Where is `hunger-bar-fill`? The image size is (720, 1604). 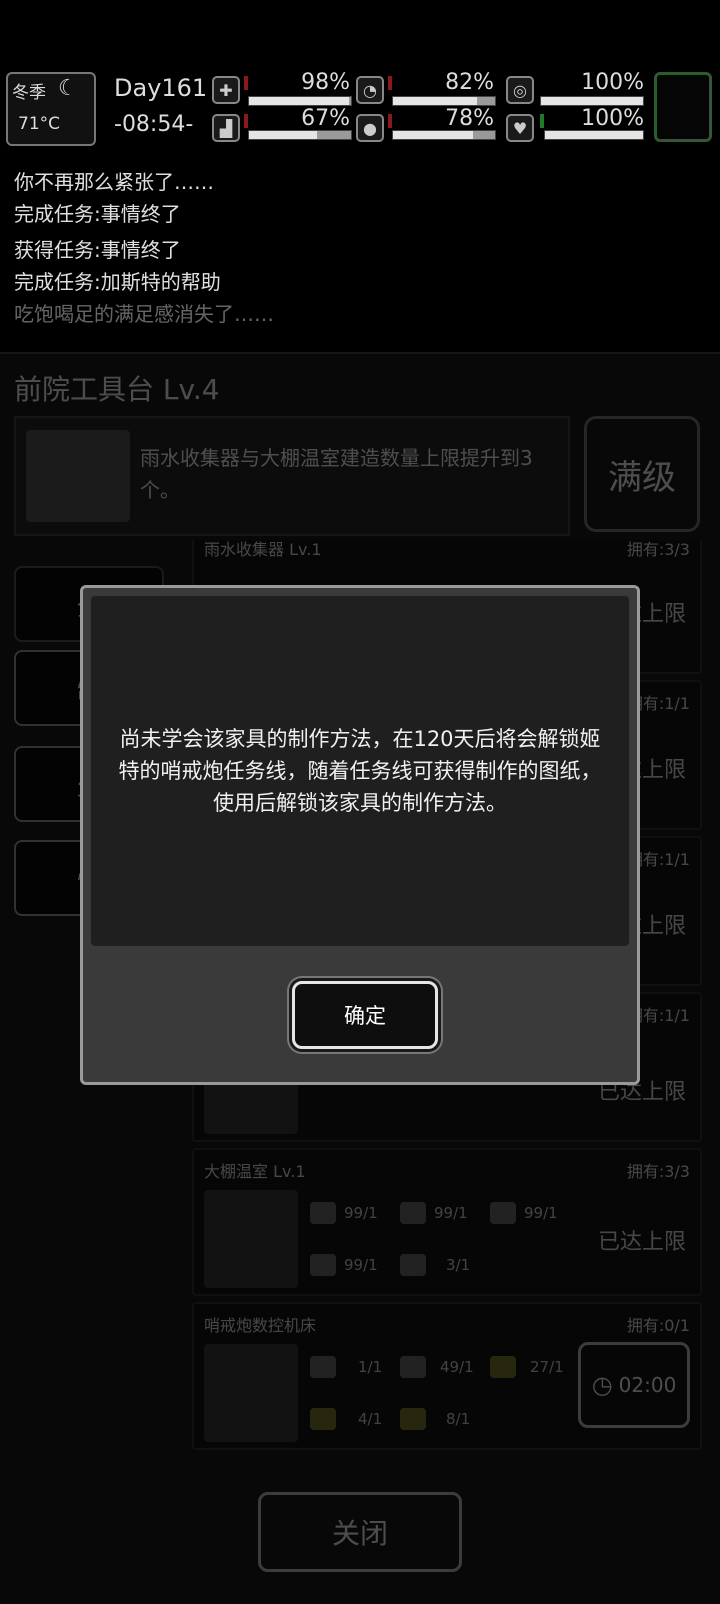 hunger-bar-fill is located at coordinates (435, 101).